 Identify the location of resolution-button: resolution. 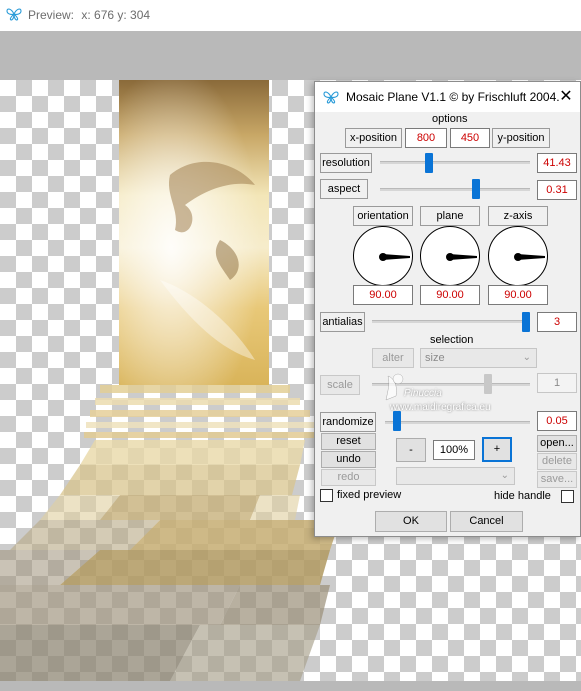
(346, 163).